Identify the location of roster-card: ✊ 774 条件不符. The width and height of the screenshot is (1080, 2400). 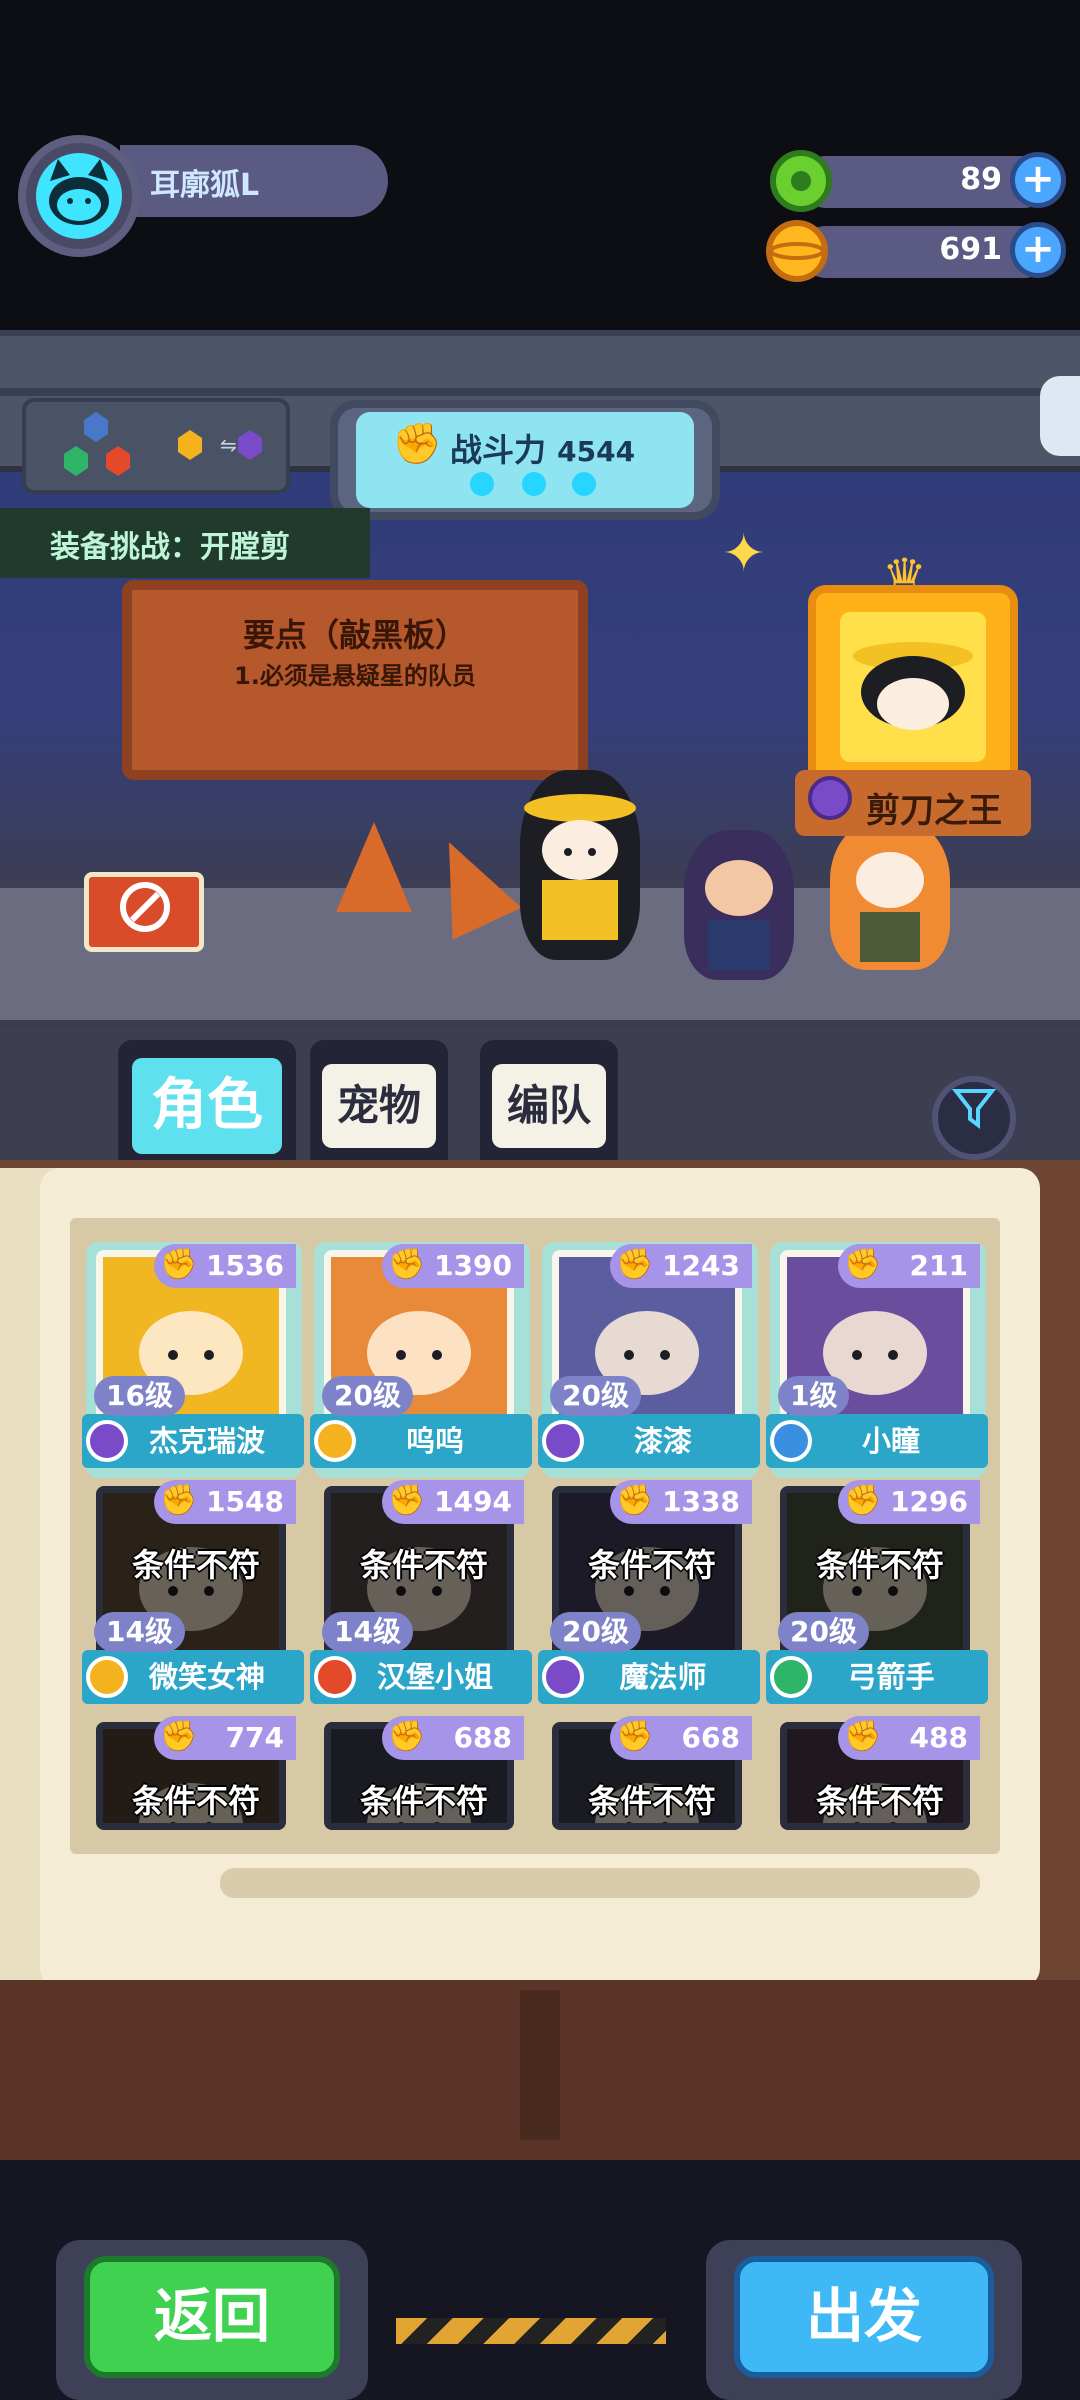
(196, 1773).